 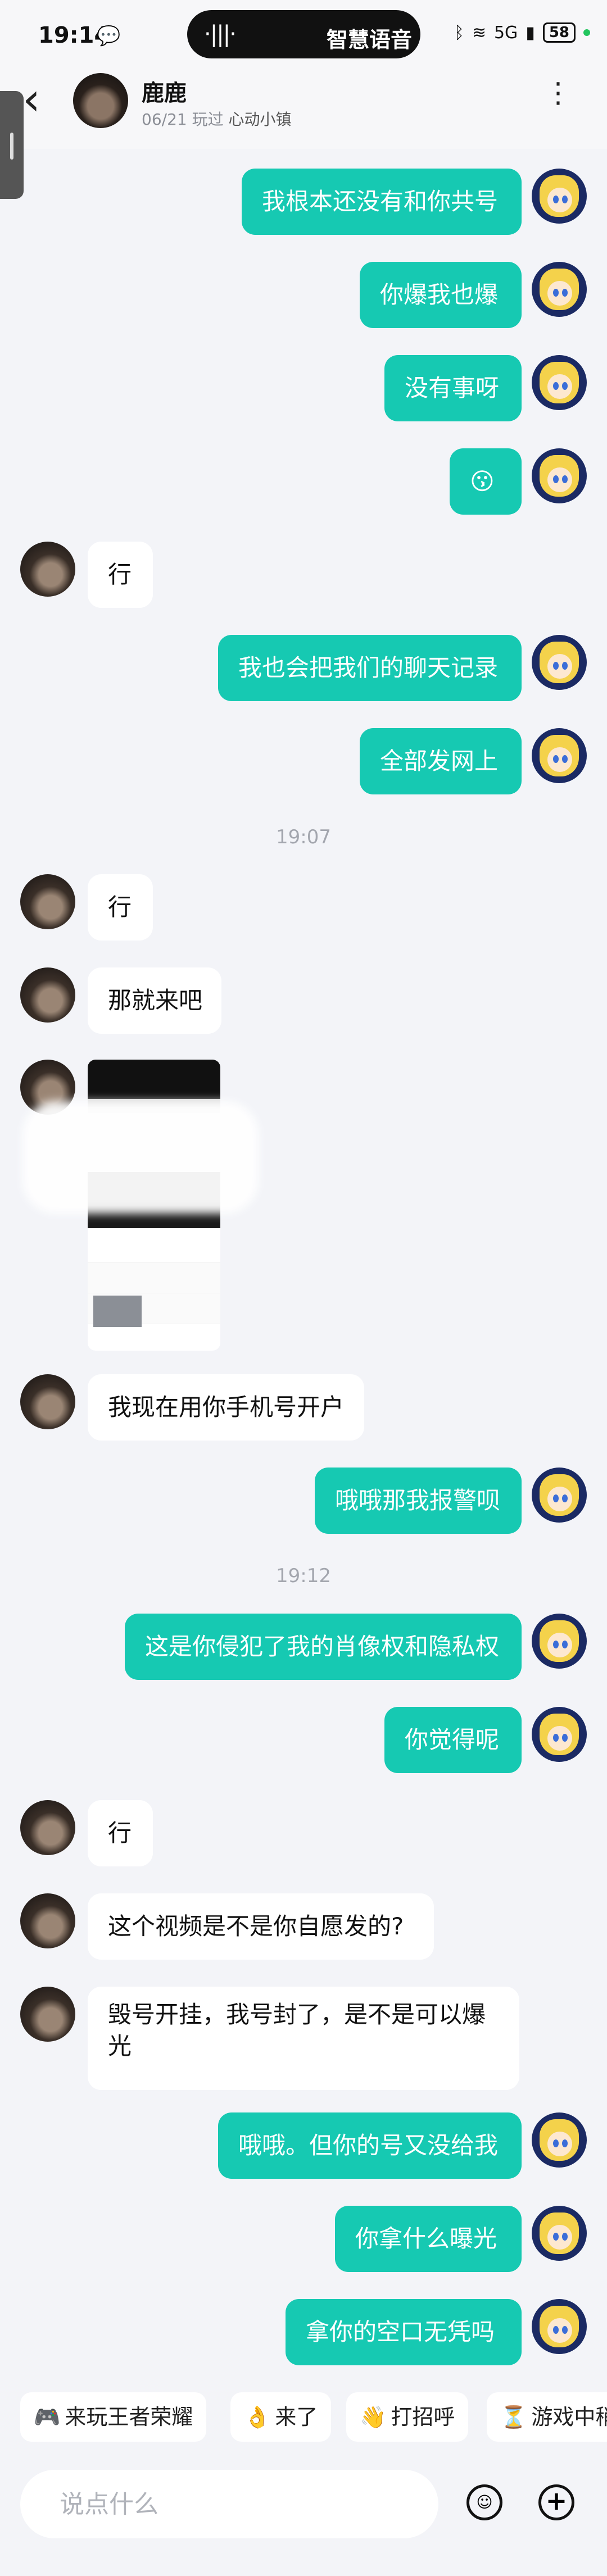 I want to click on sent-message: 我根本还没有和你共号, so click(x=382, y=202).